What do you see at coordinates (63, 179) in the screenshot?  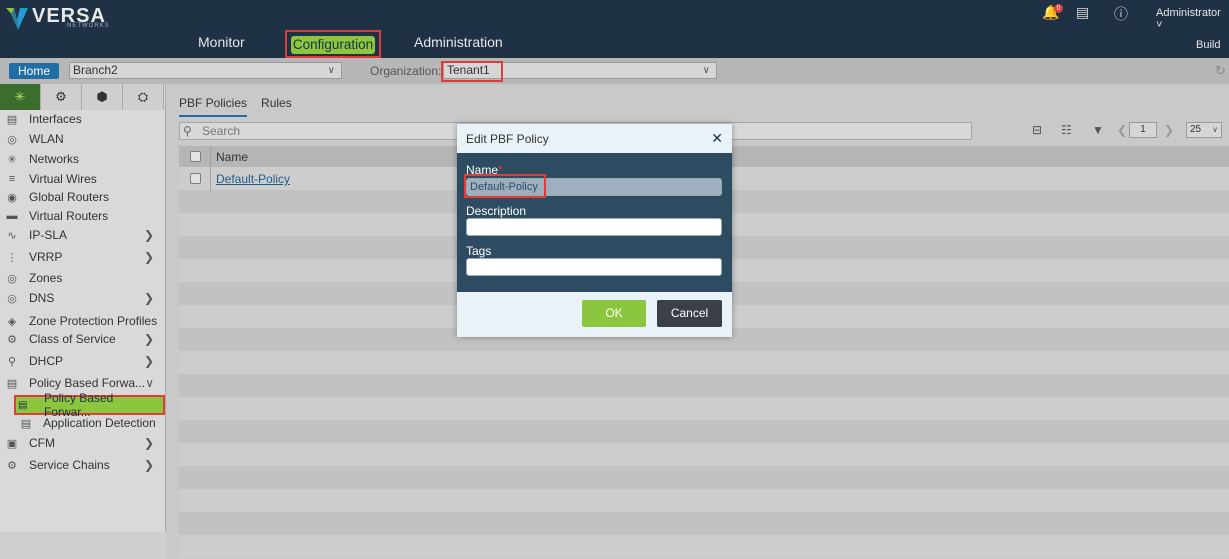 I see `sidebar-item-label: Virtual Wires` at bounding box center [63, 179].